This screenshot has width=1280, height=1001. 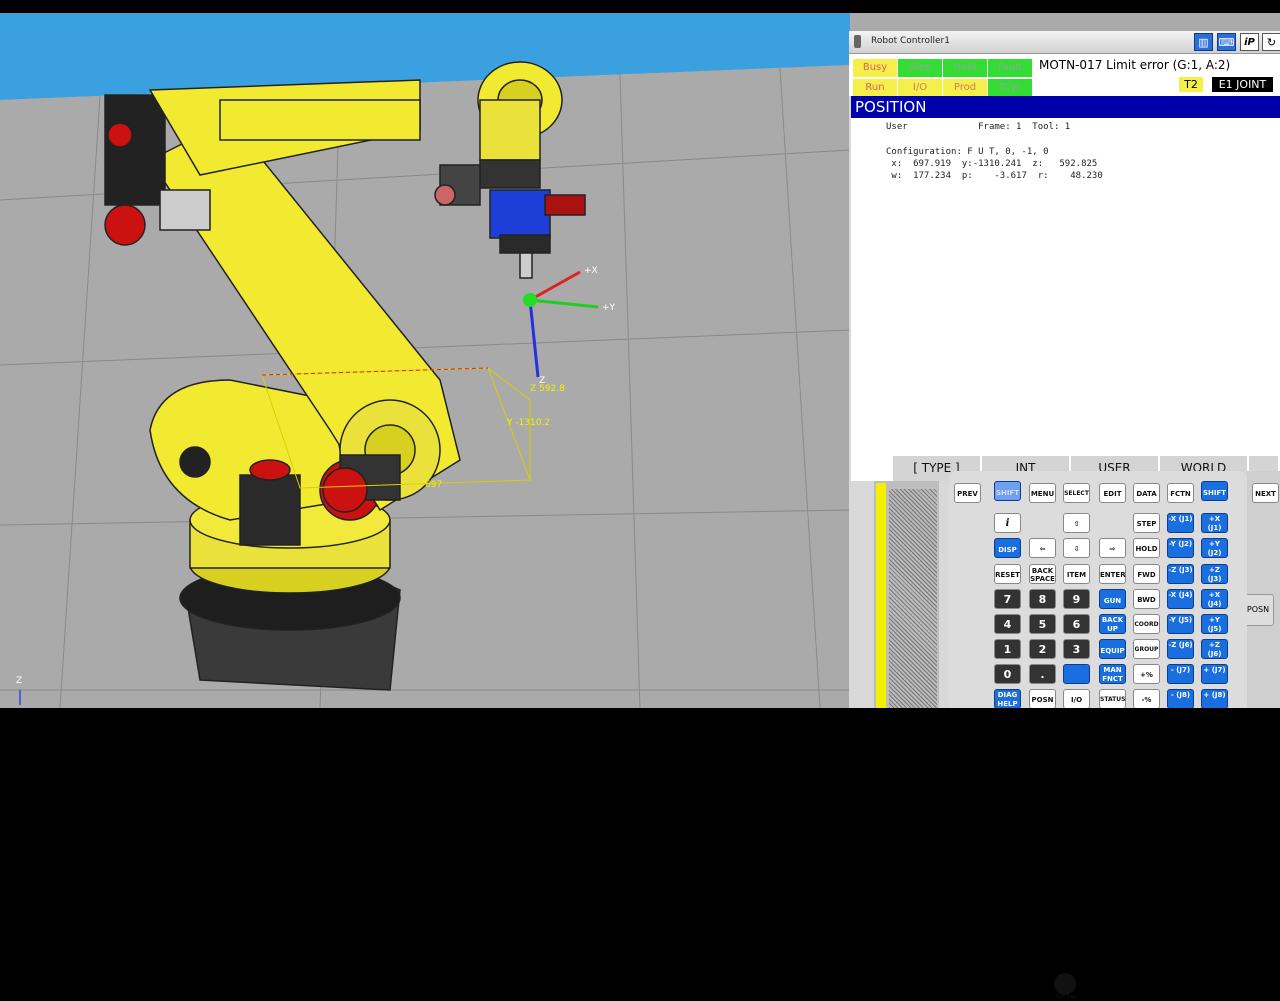 What do you see at coordinates (1112, 699) in the screenshot?
I see `status-key: STATUS` at bounding box center [1112, 699].